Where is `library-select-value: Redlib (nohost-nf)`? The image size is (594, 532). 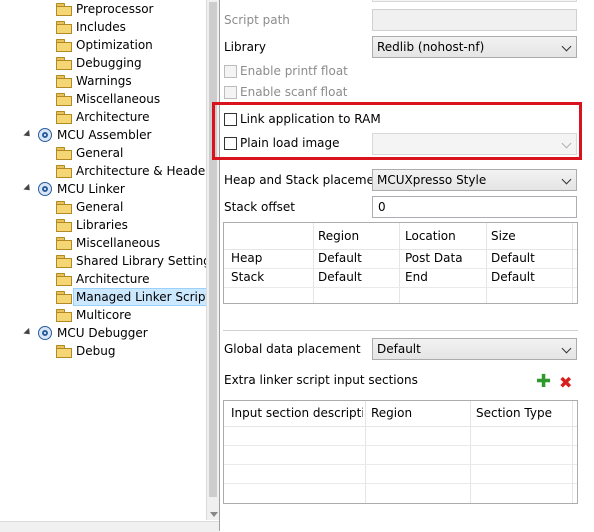 library-select-value: Redlib (nohost-nf) is located at coordinates (431, 47).